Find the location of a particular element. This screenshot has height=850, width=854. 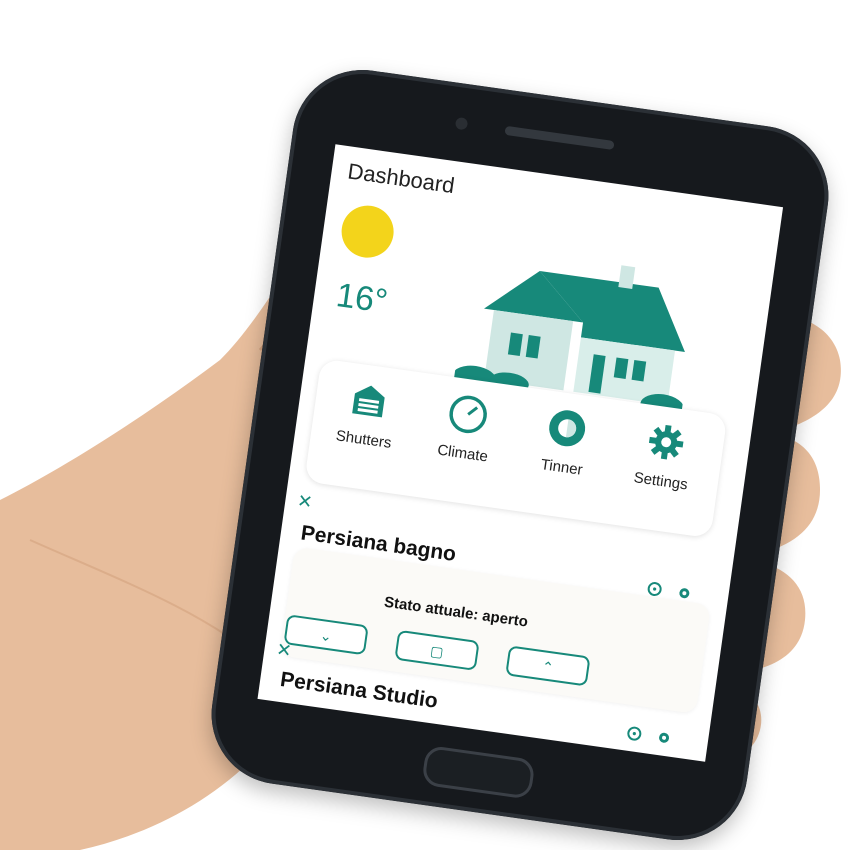

home-button is located at coordinates (478, 772).